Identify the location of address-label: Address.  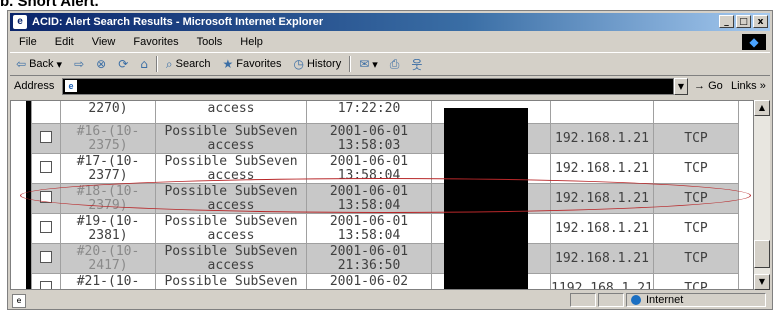
(34, 86).